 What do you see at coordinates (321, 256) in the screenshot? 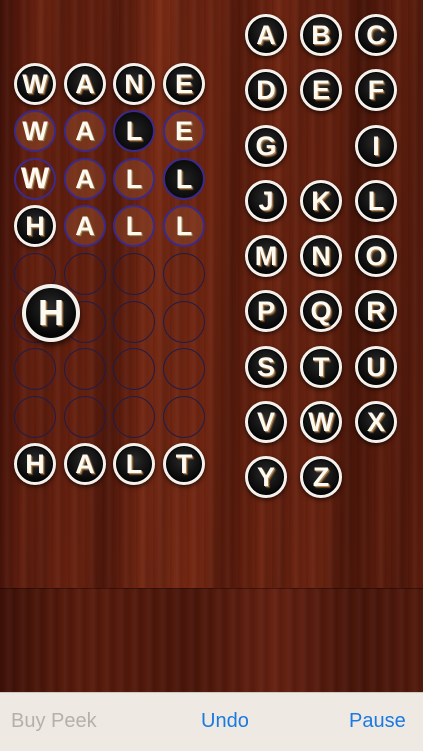
I see `letter-key-n: N` at bounding box center [321, 256].